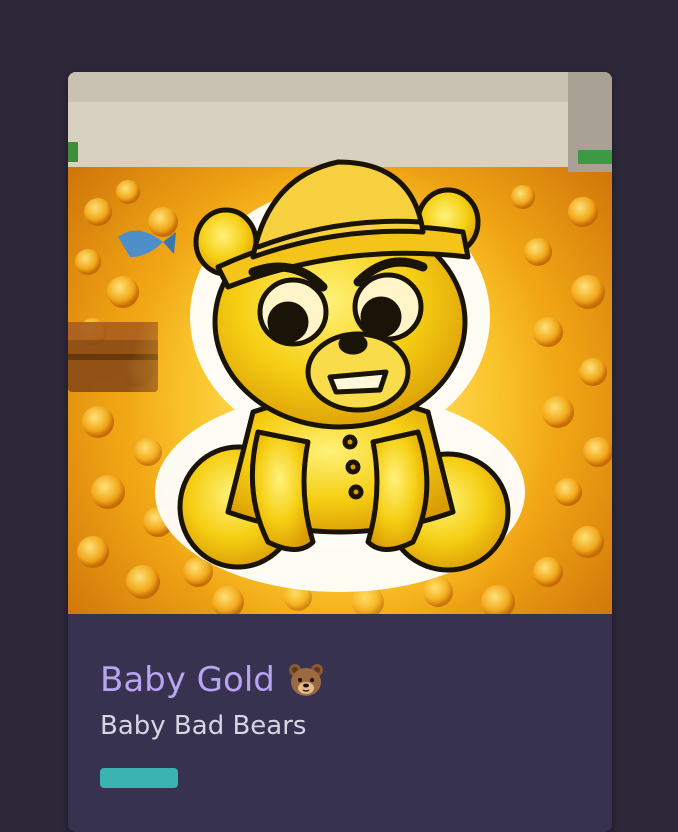 The height and width of the screenshot is (832, 678). I want to click on bear-face-icon, so click(306, 680).